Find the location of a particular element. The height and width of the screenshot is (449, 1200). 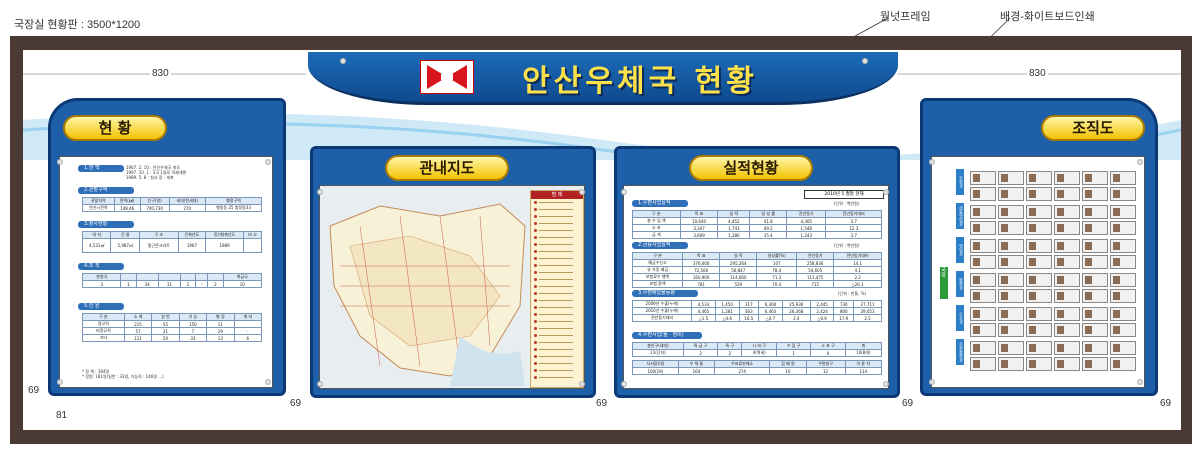

org-group-label: 영업과 is located at coordinates (960, 250).